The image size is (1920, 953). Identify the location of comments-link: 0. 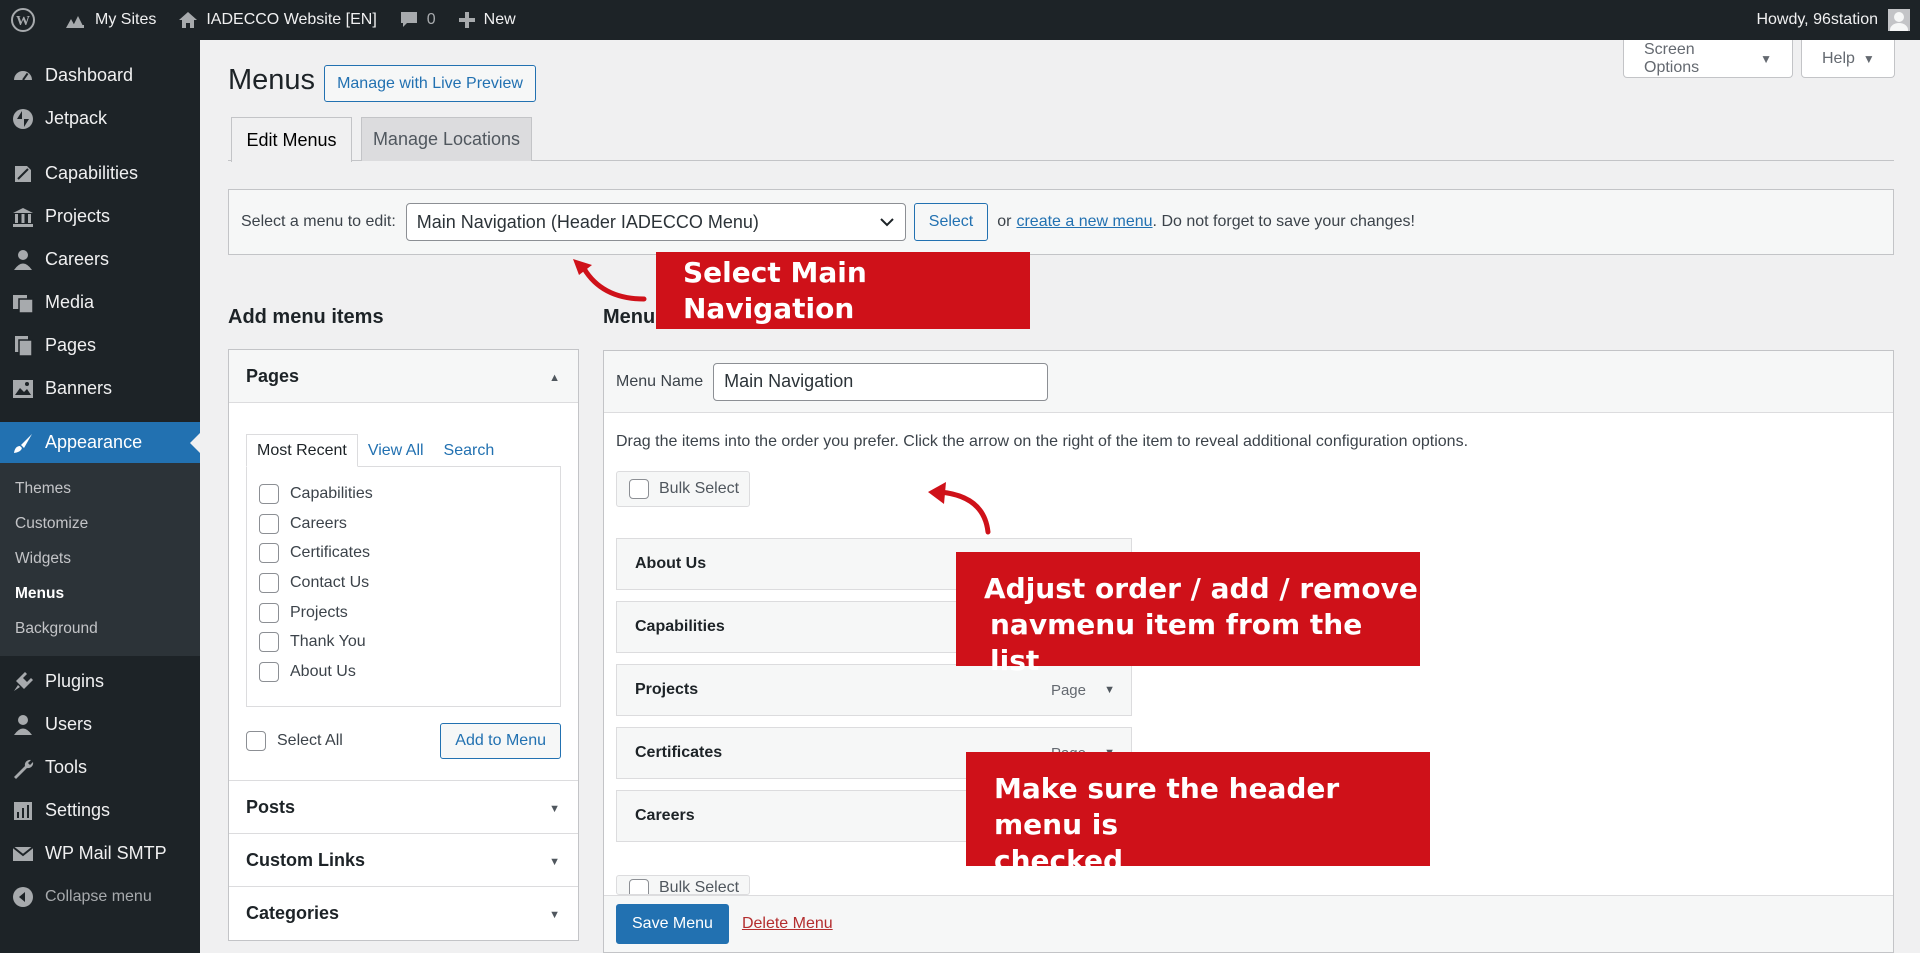
(417, 20).